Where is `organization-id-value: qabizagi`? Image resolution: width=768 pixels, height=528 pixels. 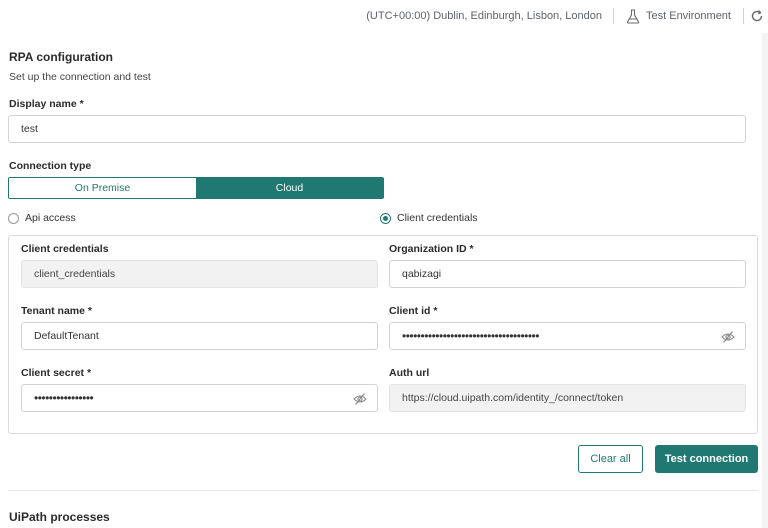 organization-id-value: qabizagi is located at coordinates (422, 274).